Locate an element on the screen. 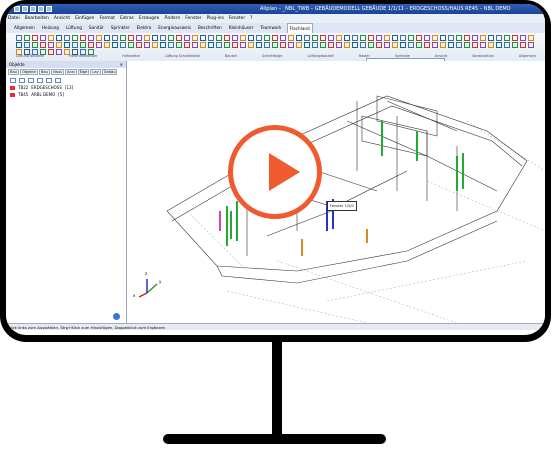  menu-item: Ansicht is located at coordinates (62, 18).